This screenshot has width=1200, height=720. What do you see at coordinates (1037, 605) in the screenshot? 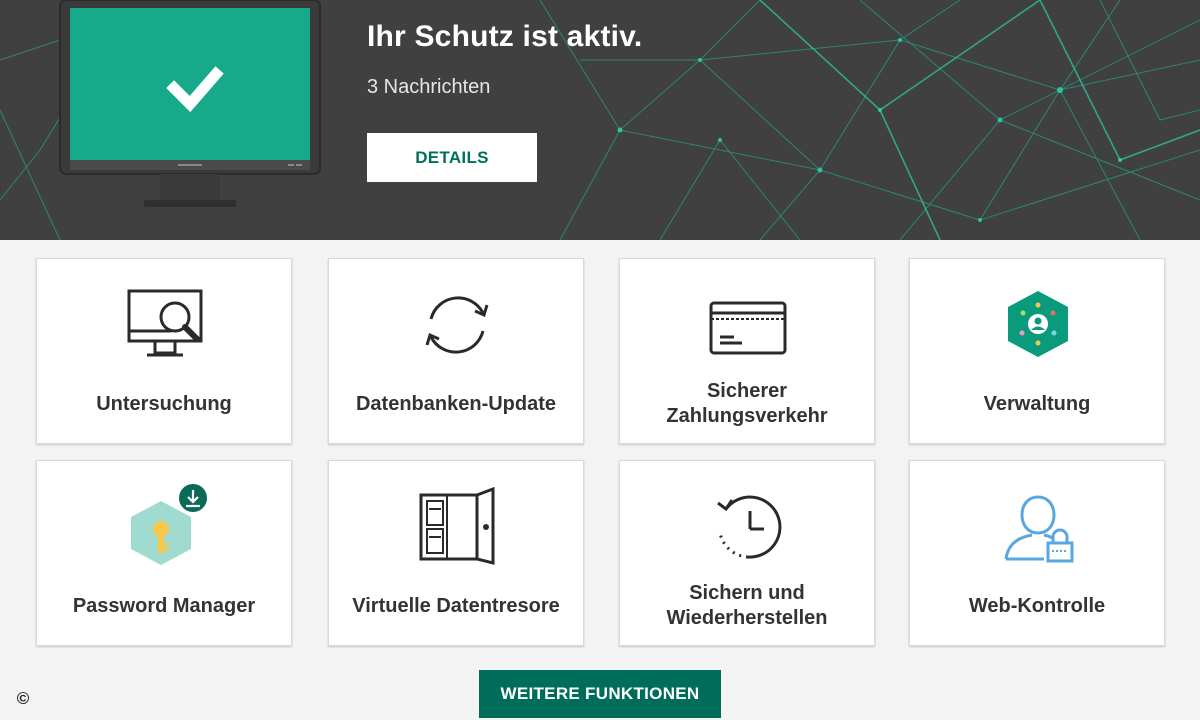
I see `tile-label: Web-Kontrolle` at bounding box center [1037, 605].